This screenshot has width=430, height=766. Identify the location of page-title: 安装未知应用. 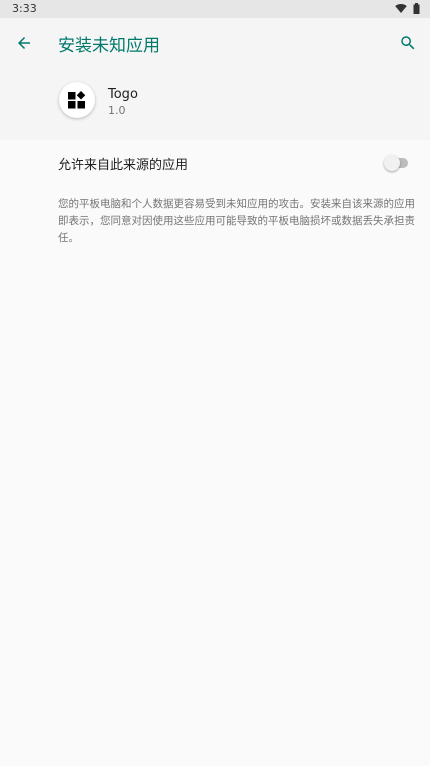
(109, 46).